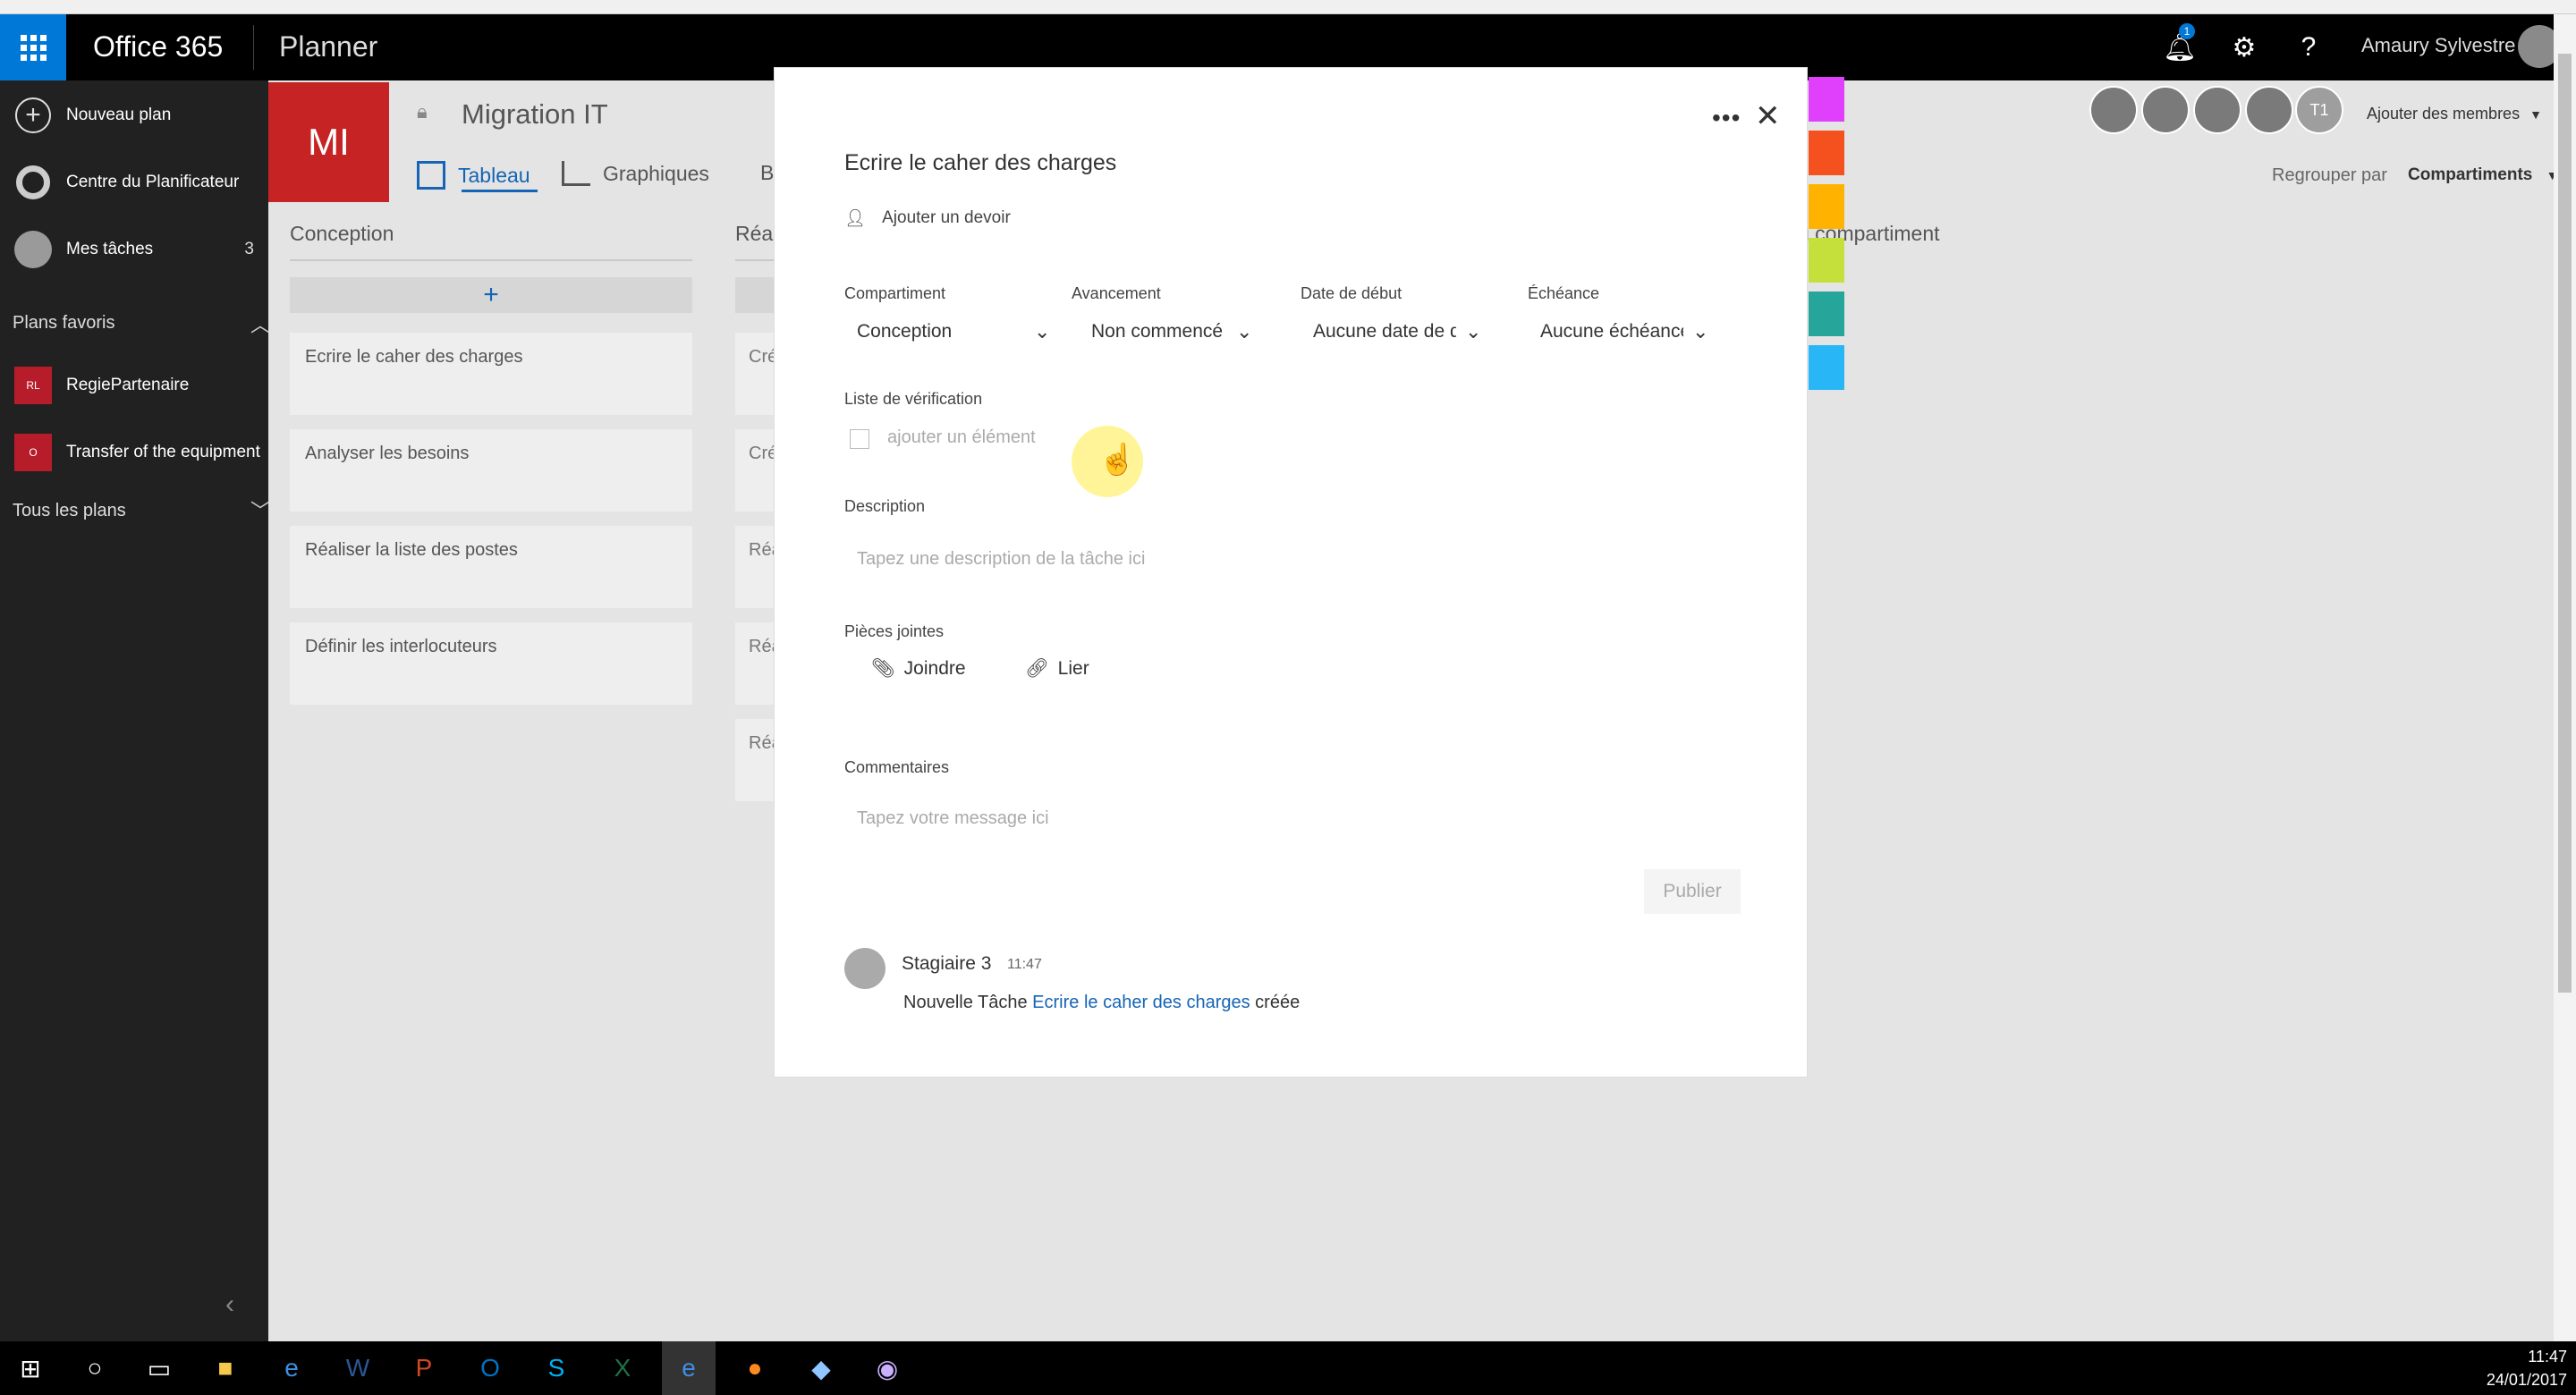 This screenshot has width=2576, height=1395. I want to click on settings-button: ⚙, so click(2244, 47).